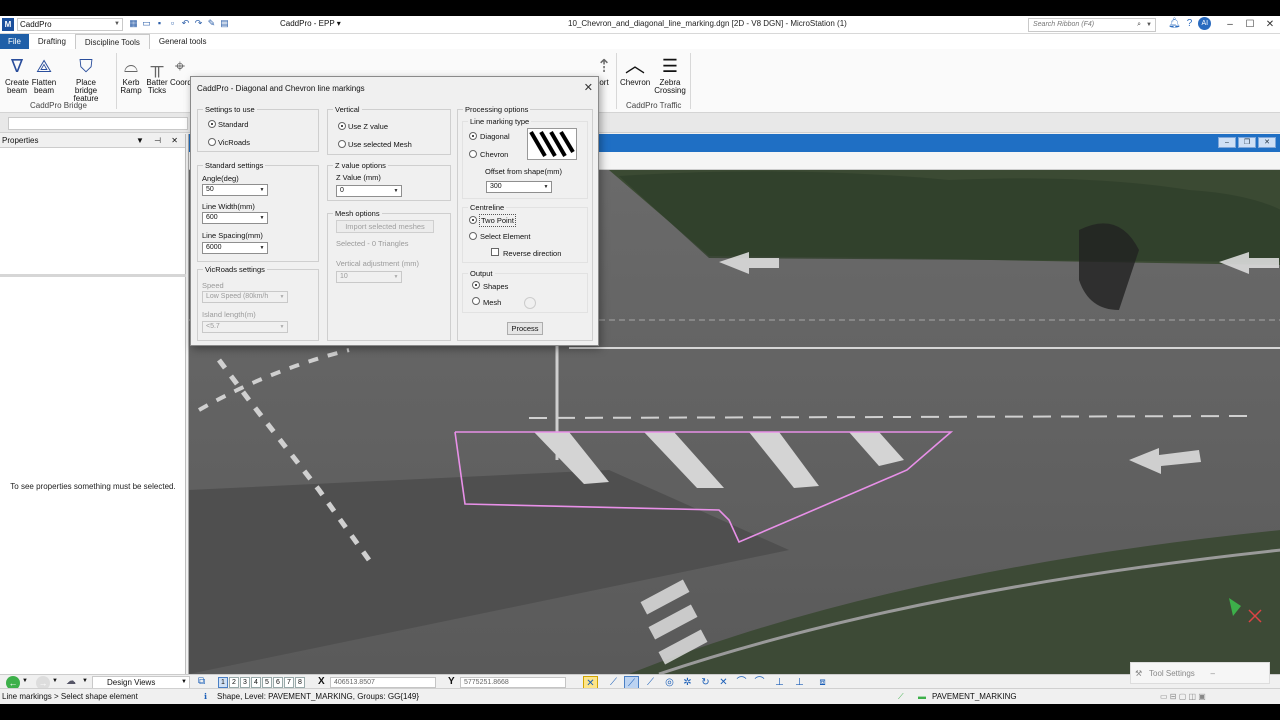 The height and width of the screenshot is (720, 1280). I want to click on help-icon: ?, so click(1190, 23).